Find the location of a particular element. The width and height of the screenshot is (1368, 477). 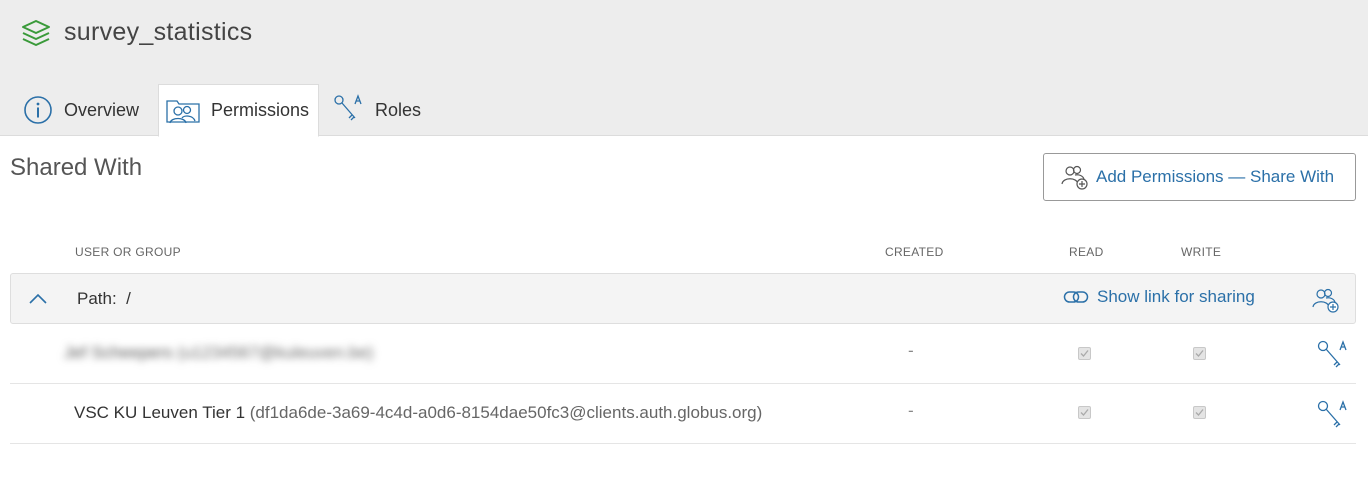

users-folder-icon is located at coordinates (183, 111).